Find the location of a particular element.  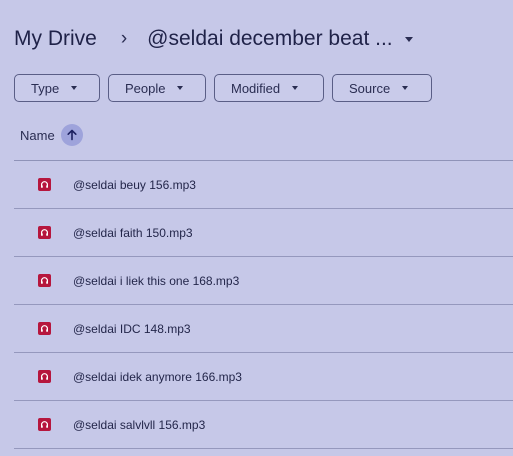

filter-type-button: Type is located at coordinates (57, 88).